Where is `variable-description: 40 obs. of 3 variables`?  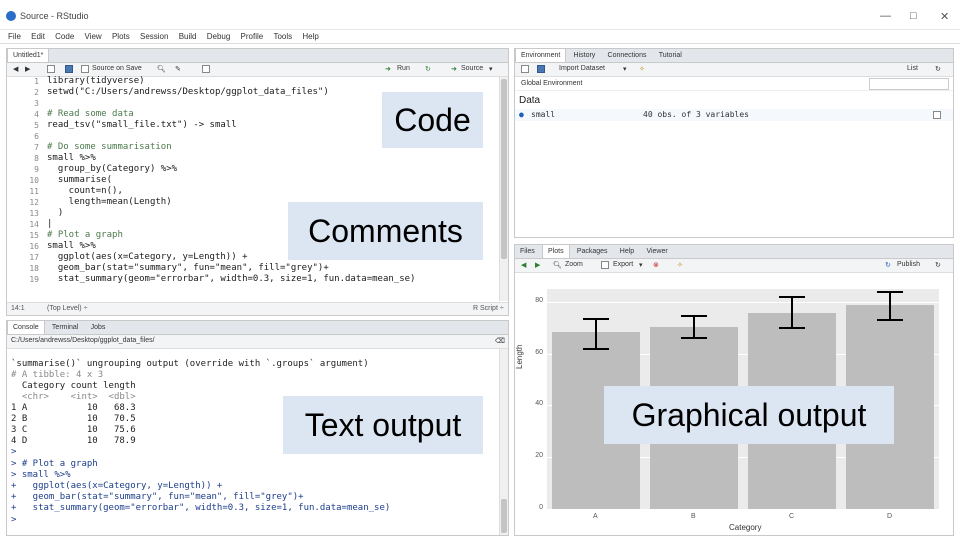 variable-description: 40 obs. of 3 variables is located at coordinates (696, 114).